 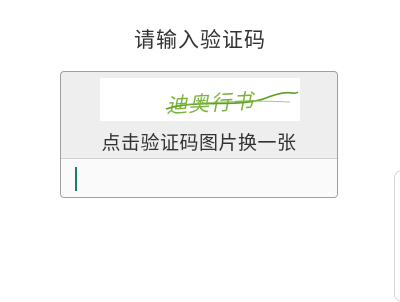 I want to click on code-input-area, so click(x=199, y=178).